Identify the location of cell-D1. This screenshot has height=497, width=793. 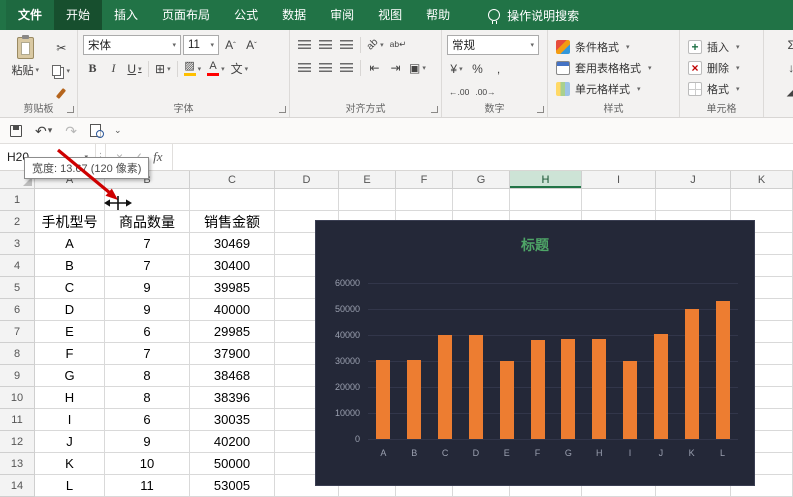
(307, 200).